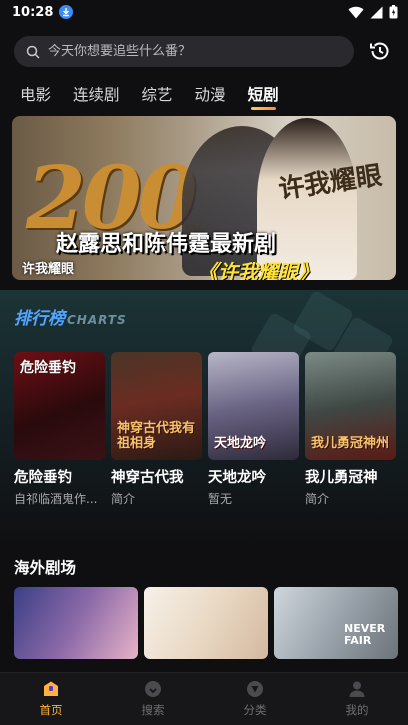 The image size is (408, 725). What do you see at coordinates (96, 95) in the screenshot?
I see `tab-series: 连续剧` at bounding box center [96, 95].